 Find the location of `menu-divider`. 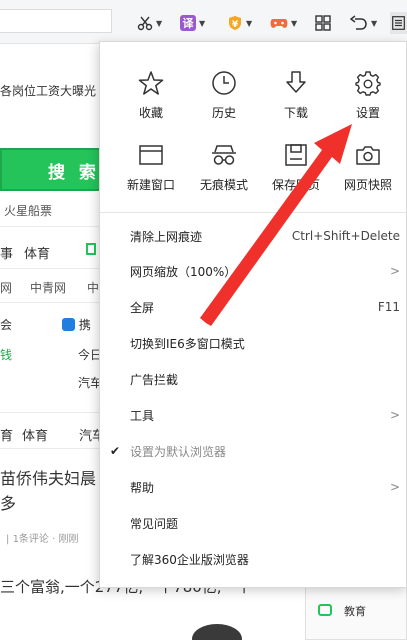

menu-divider is located at coordinates (253, 212).